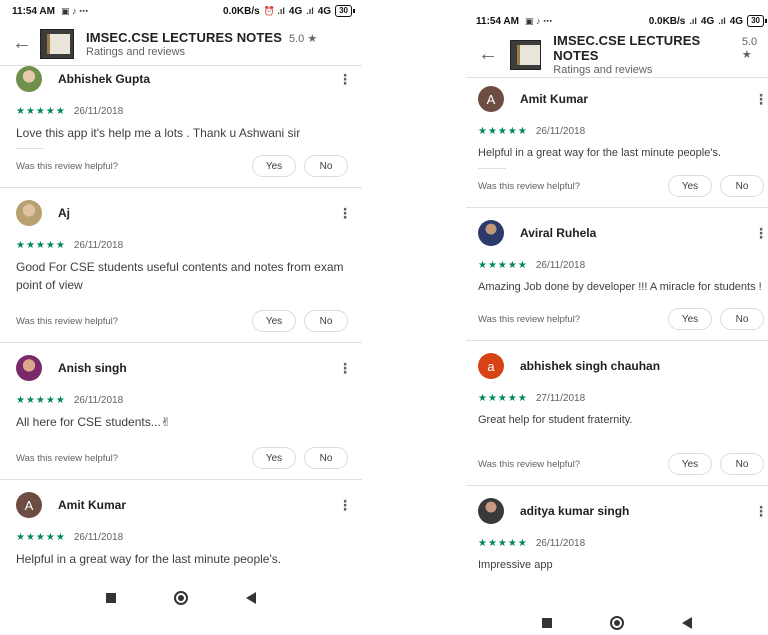 The height and width of the screenshot is (635, 768). Describe the element at coordinates (590, 366) in the screenshot. I see `reviewer-name: abhishek singh chauhan` at that location.